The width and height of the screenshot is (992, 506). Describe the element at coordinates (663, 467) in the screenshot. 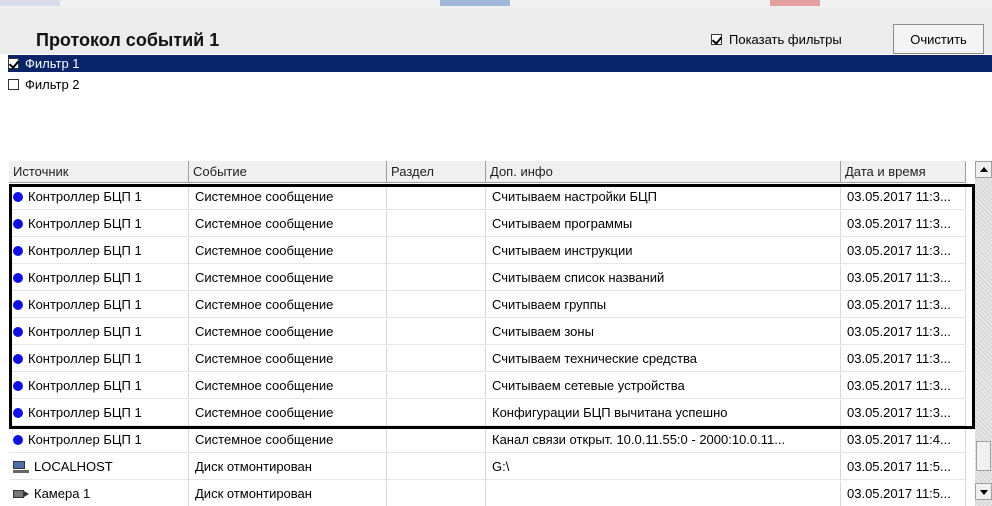

I see `cell-info: G:\` at that location.